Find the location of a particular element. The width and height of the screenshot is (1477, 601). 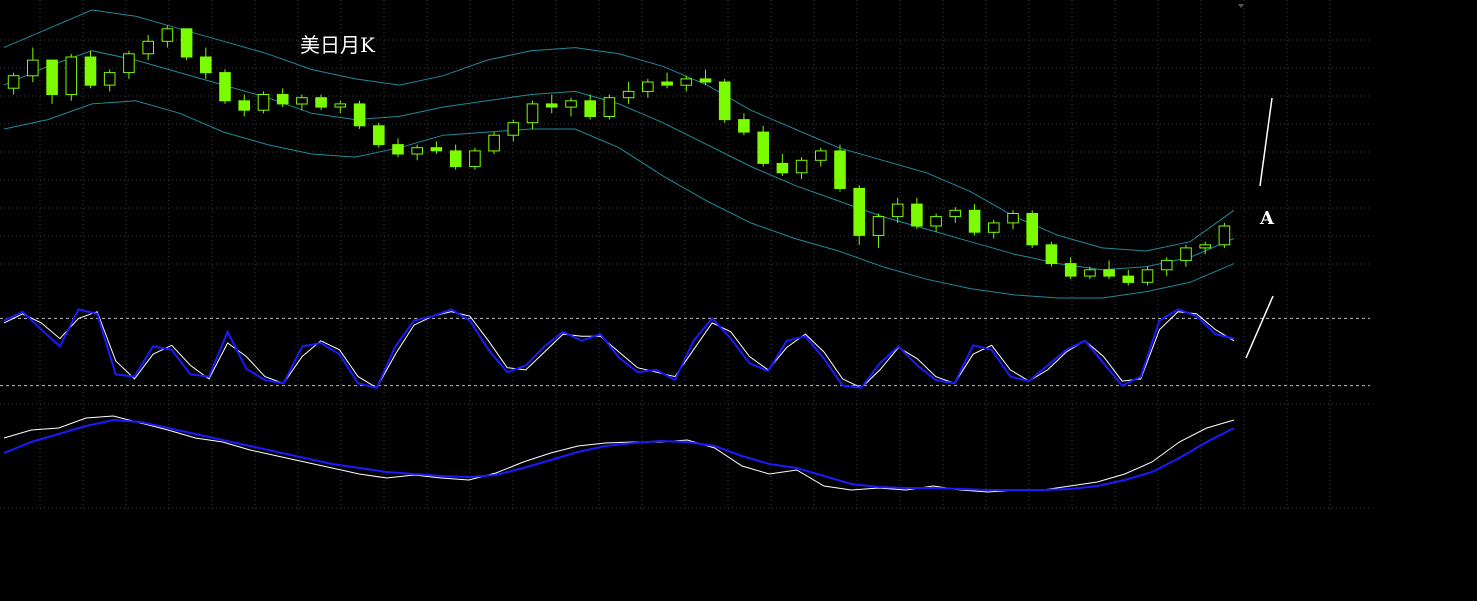

annotation-label: A is located at coordinates (1267, 218).